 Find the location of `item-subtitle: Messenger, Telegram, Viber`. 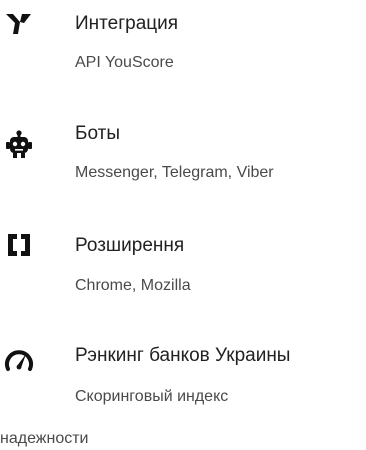

item-subtitle: Messenger, Telegram, Viber is located at coordinates (174, 172).